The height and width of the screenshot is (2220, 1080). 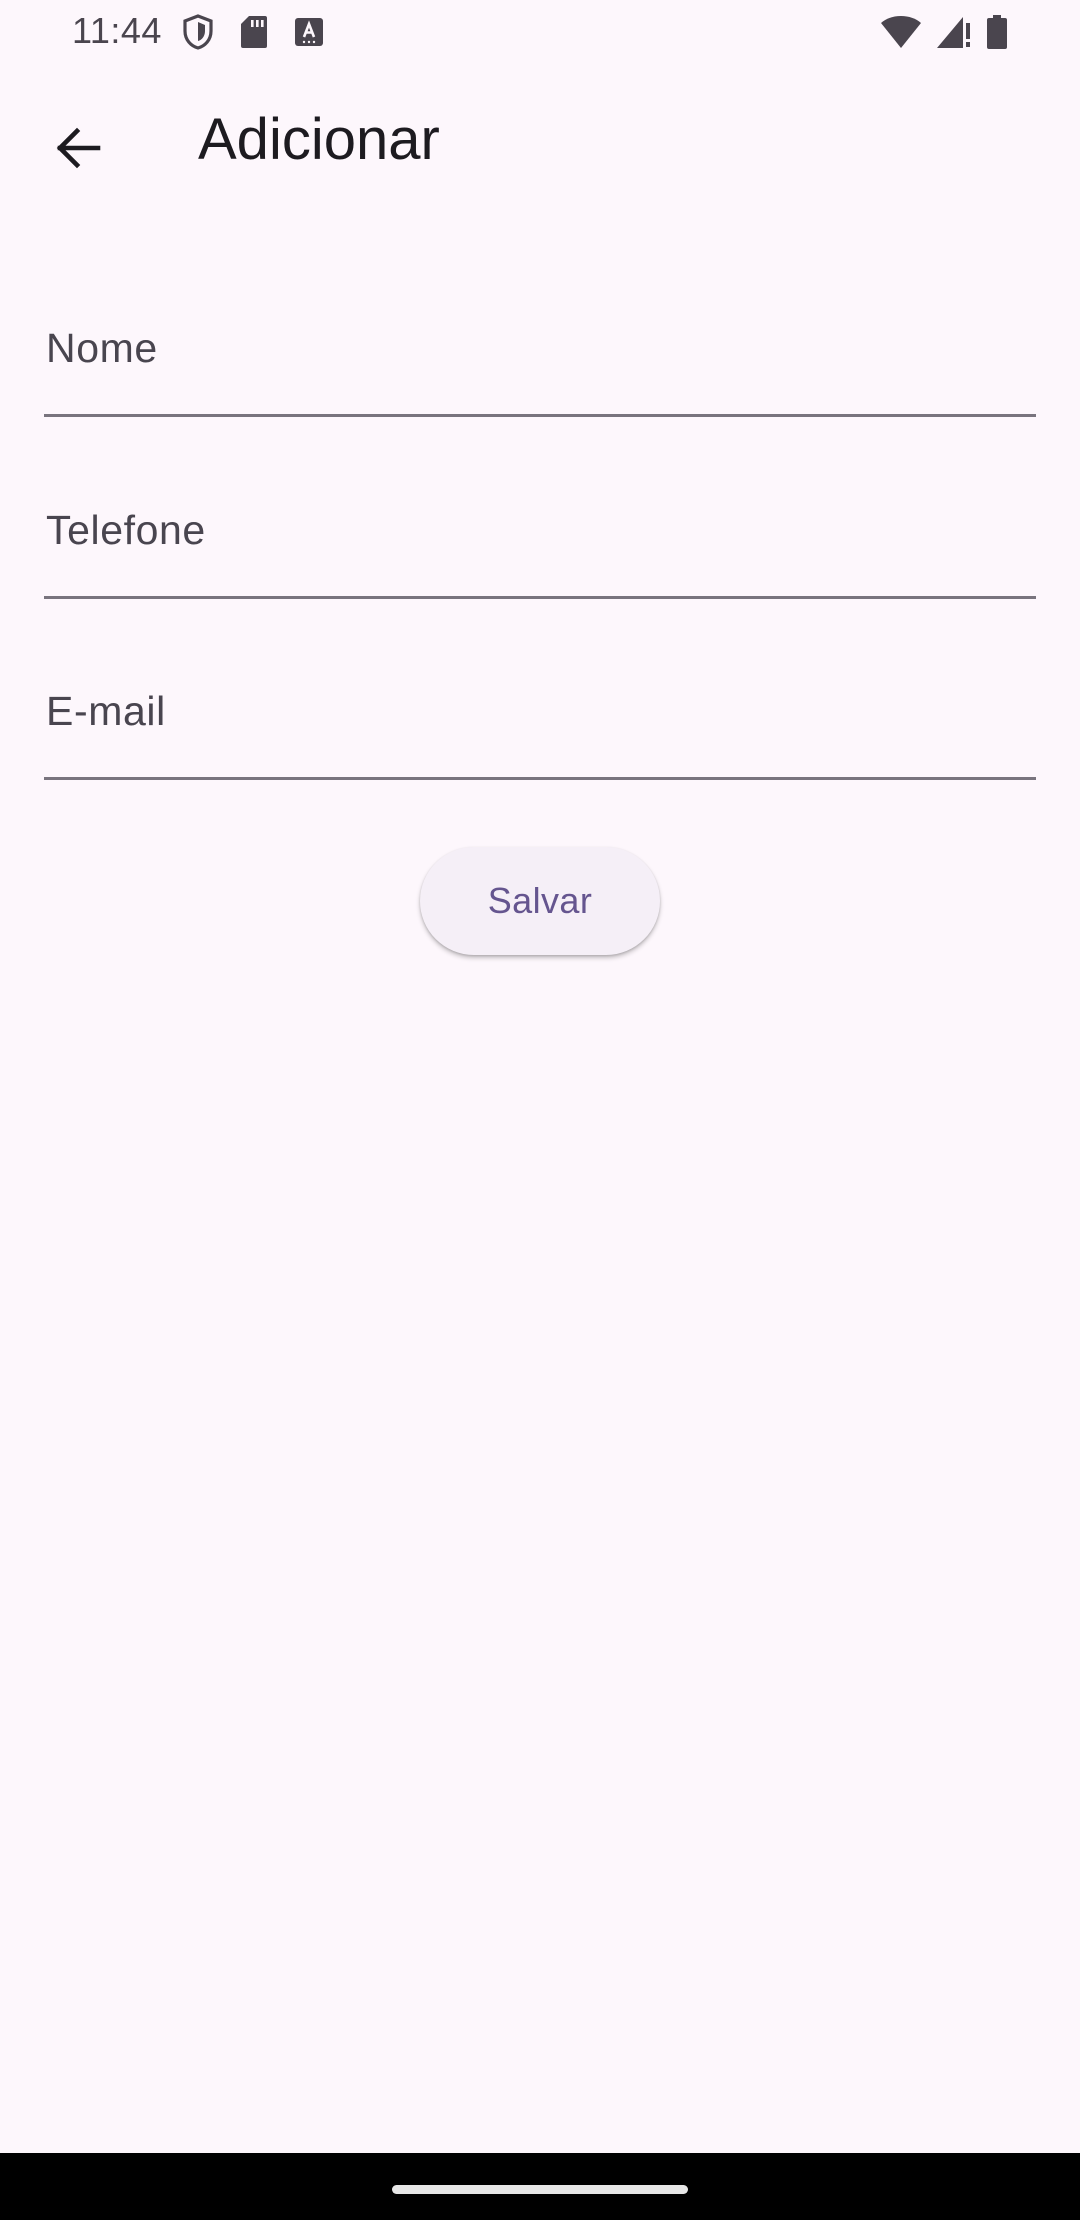 I want to click on phone-field: Telefone, so click(x=540, y=529).